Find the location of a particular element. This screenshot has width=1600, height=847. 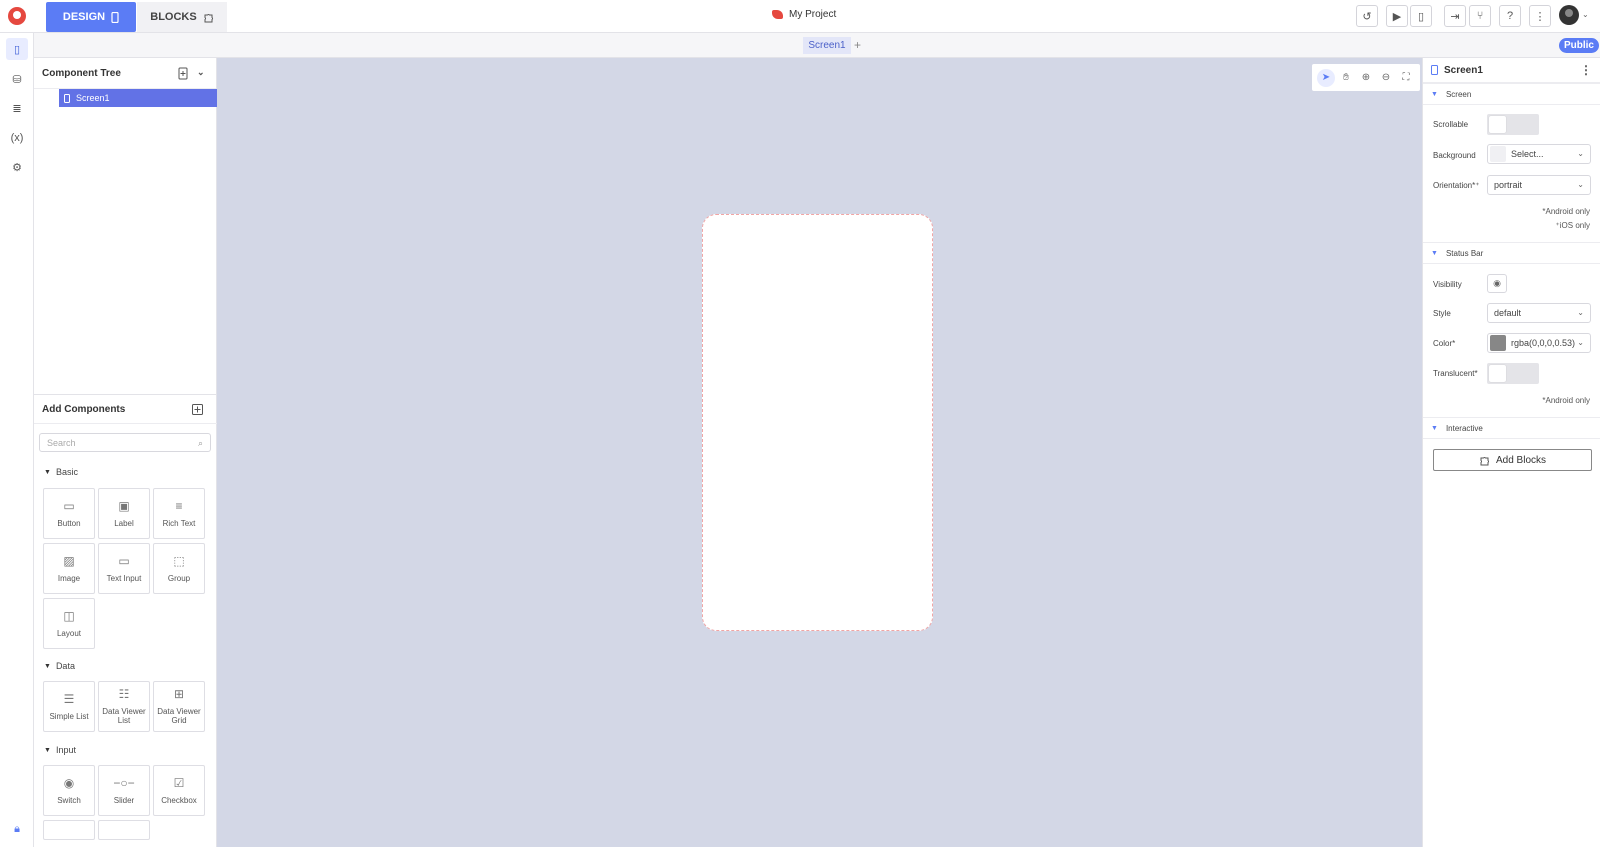

style-value: default is located at coordinates (1508, 313).